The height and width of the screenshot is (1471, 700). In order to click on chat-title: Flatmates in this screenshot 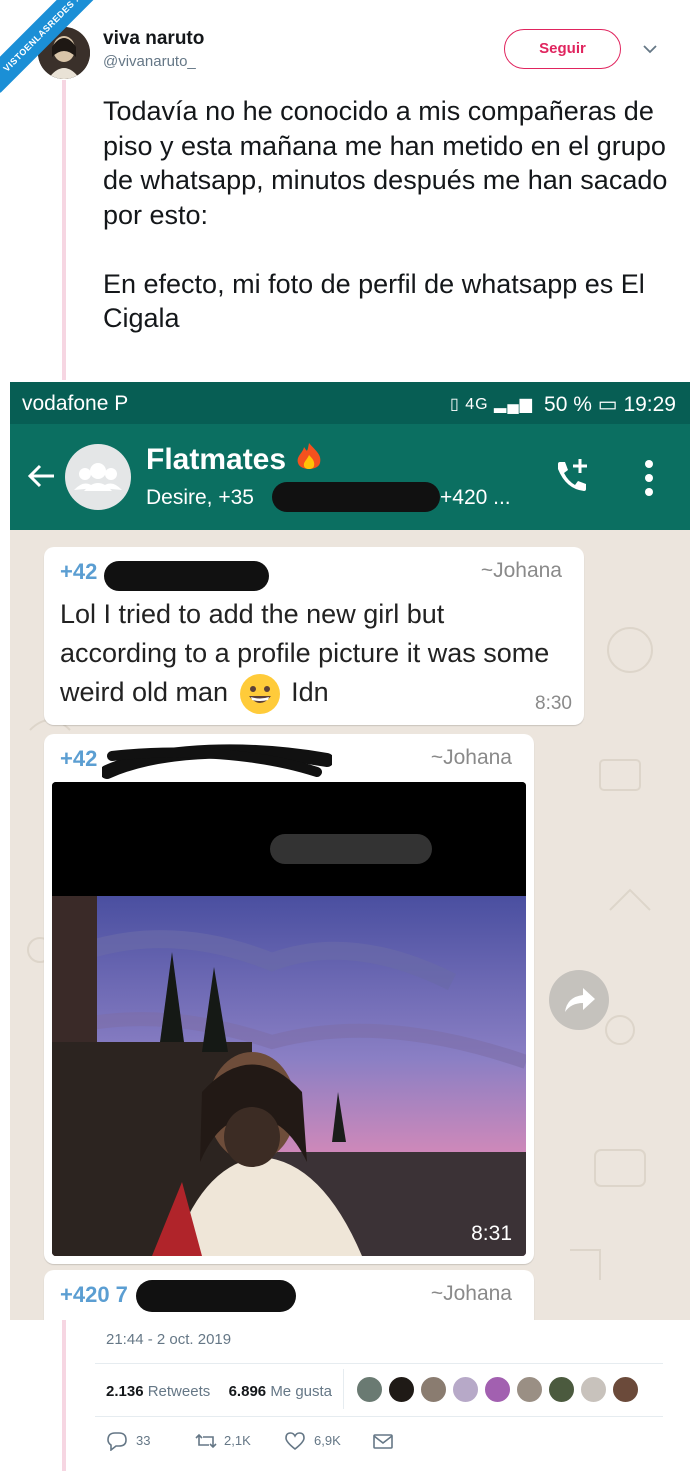, I will do `click(235, 459)`.